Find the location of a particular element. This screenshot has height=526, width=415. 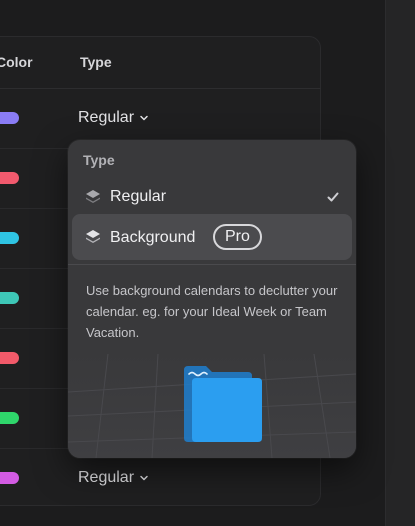

divider is located at coordinates (212, 264).